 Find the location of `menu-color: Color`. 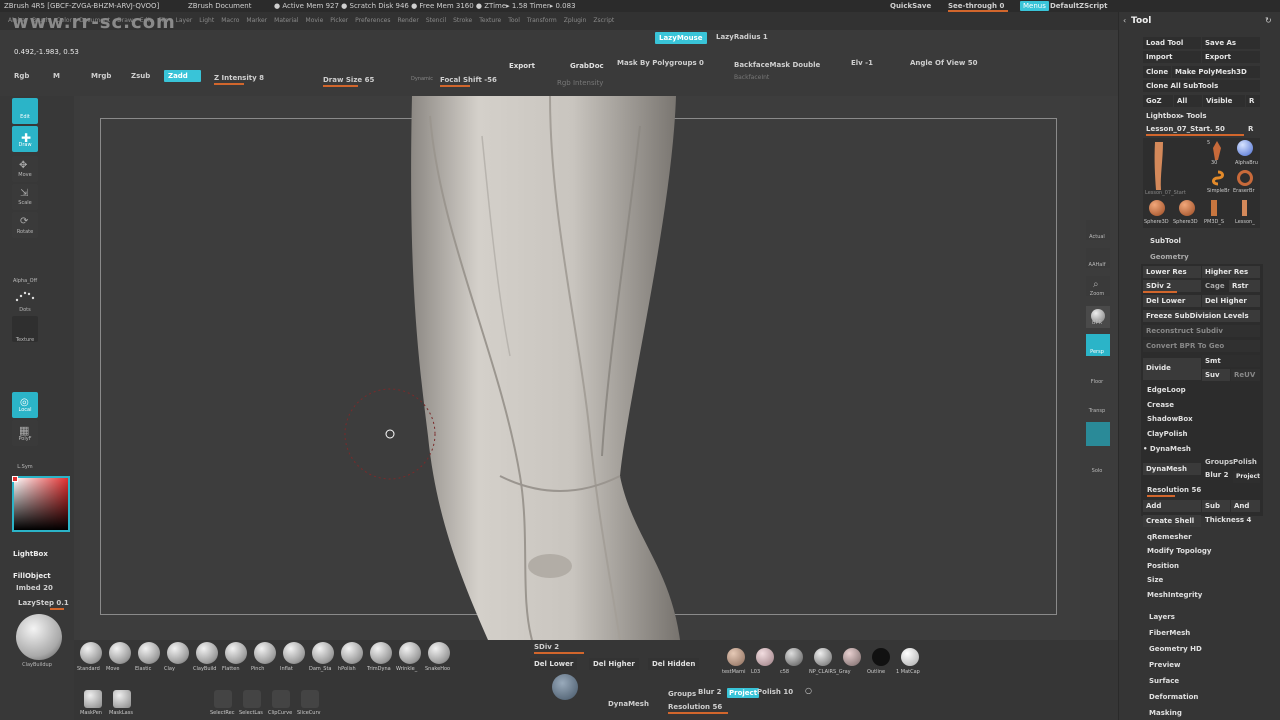

menu-color: Color is located at coordinates (64, 20).